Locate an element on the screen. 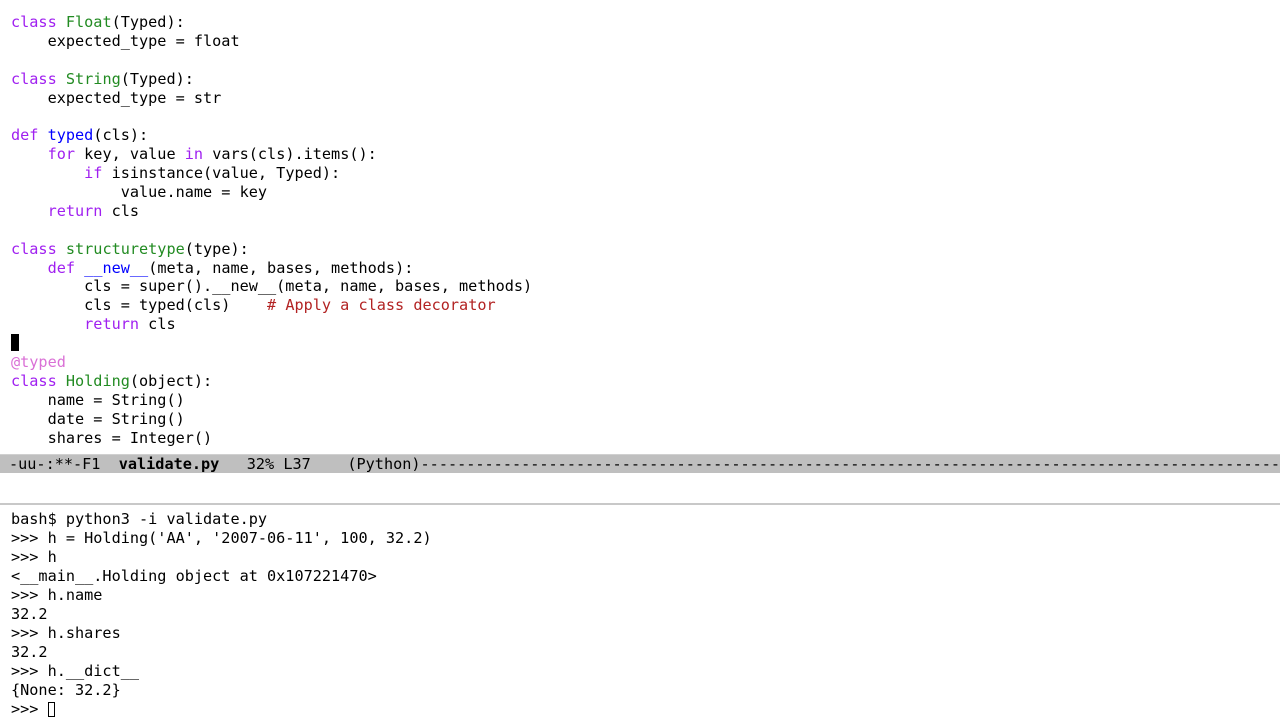  mode-line-scroll-percent: 32% is located at coordinates (260, 464).